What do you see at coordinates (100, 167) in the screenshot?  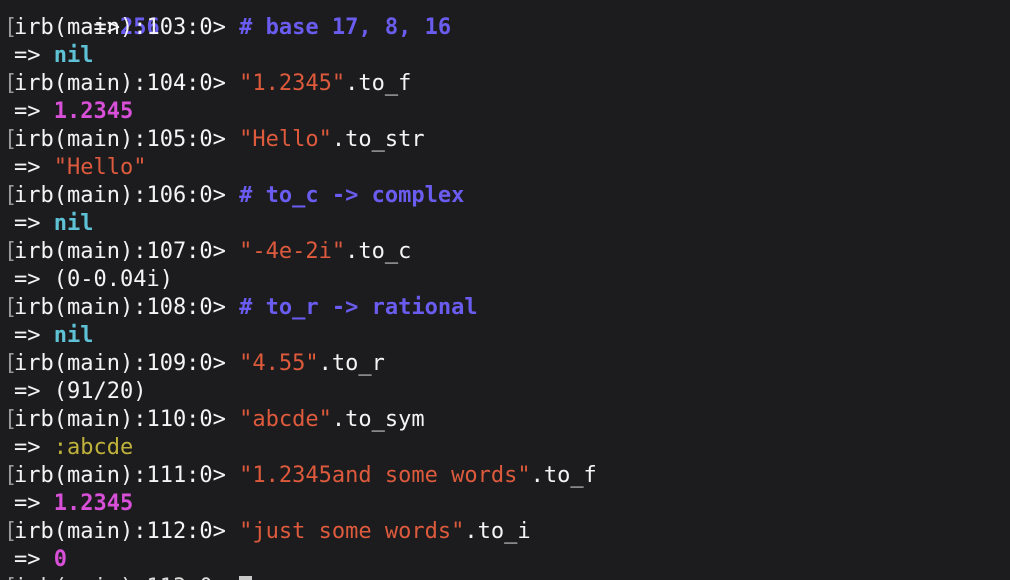 I see `result-value: "Hello"` at bounding box center [100, 167].